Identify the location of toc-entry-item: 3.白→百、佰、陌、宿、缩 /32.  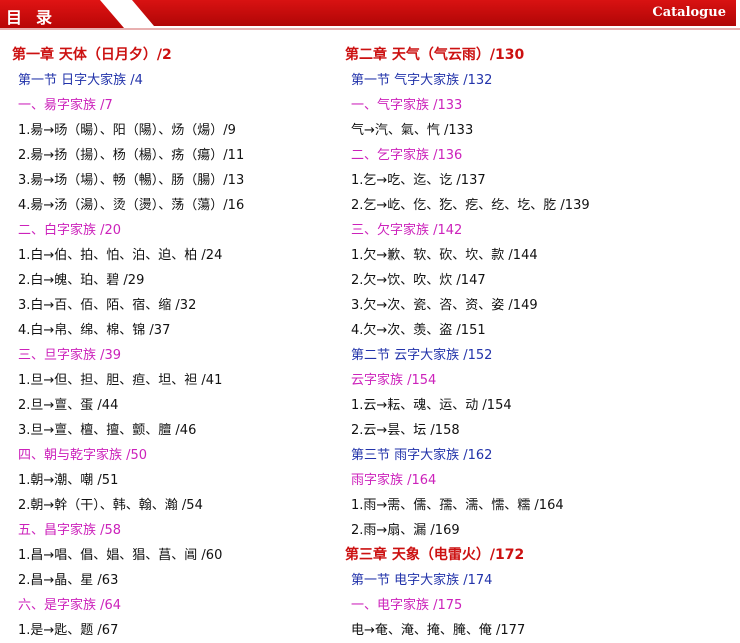
(170, 305).